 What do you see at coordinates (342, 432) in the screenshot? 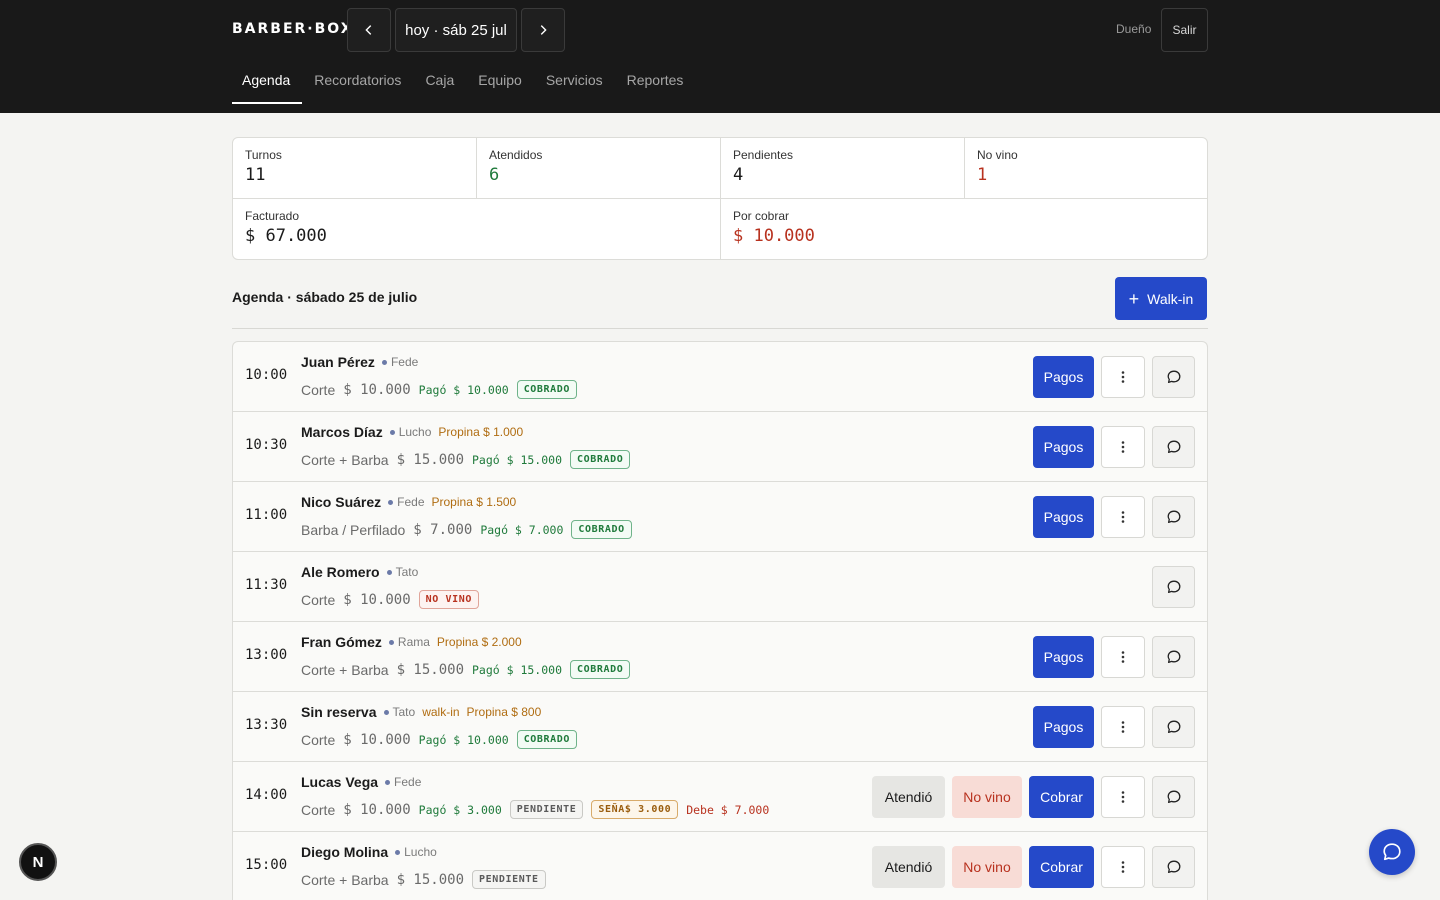
I see `client-name: Marcos Díaz` at bounding box center [342, 432].